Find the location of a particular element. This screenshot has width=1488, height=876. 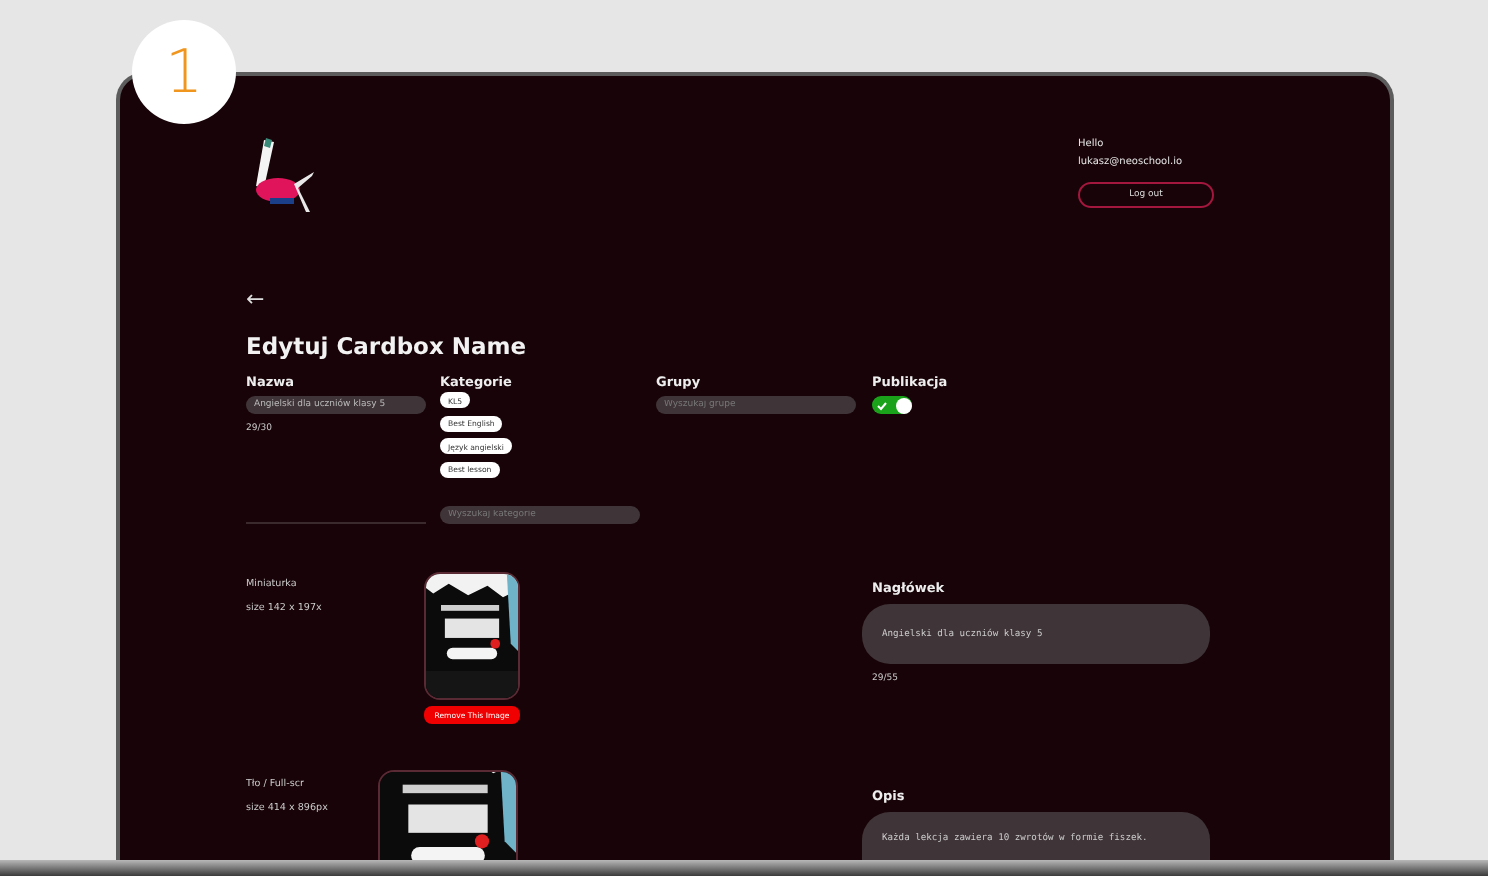

page-title: Edytuj Cardbox Name is located at coordinates (386, 346).